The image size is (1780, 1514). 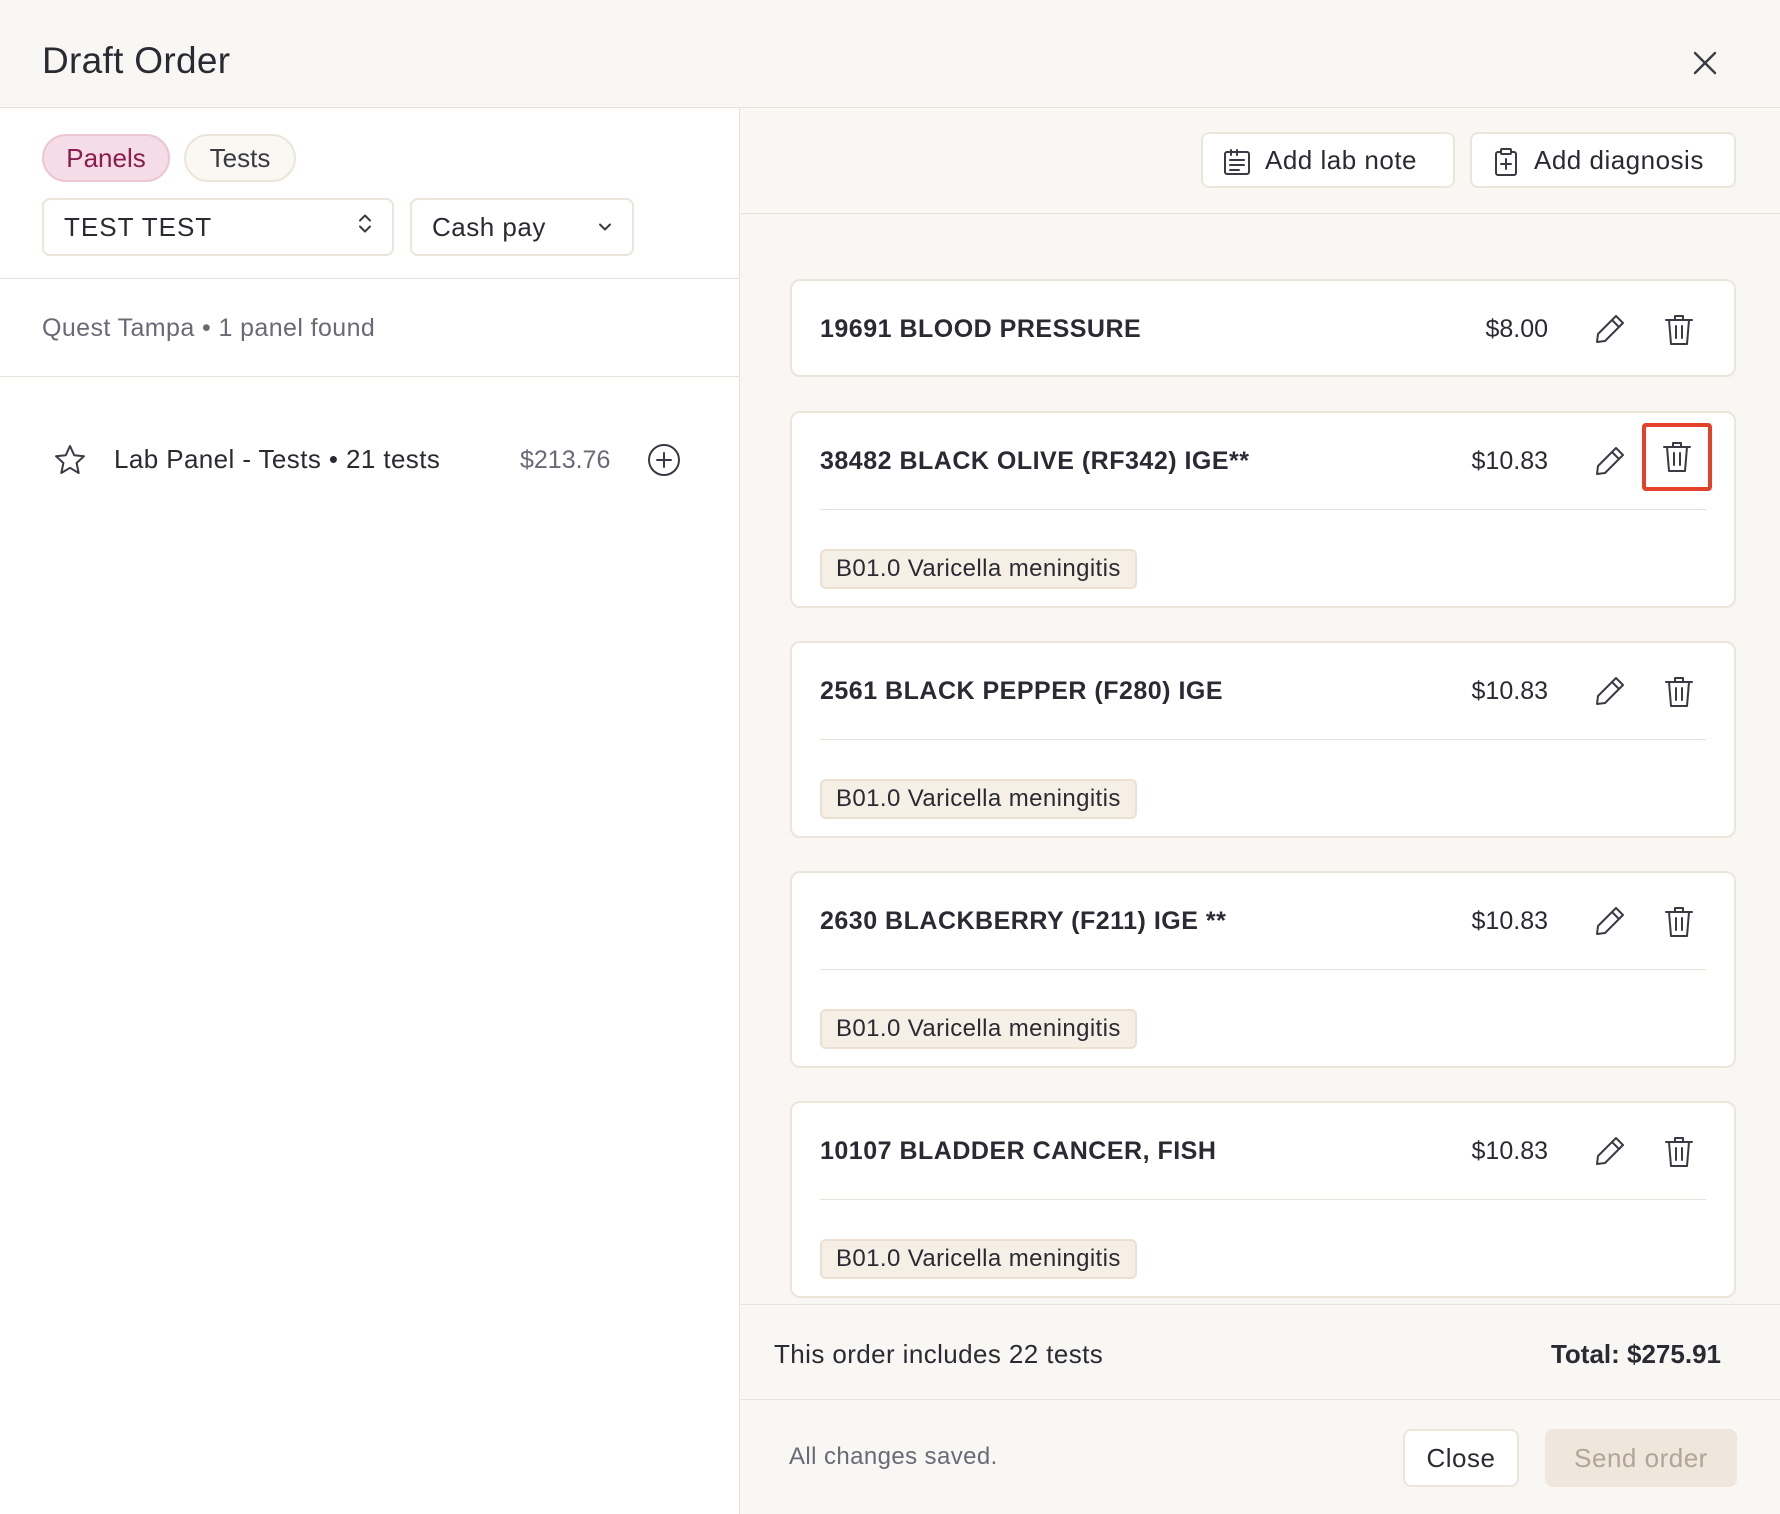 I want to click on add-diagnosis-label: Add diagnosis, so click(x=1619, y=159).